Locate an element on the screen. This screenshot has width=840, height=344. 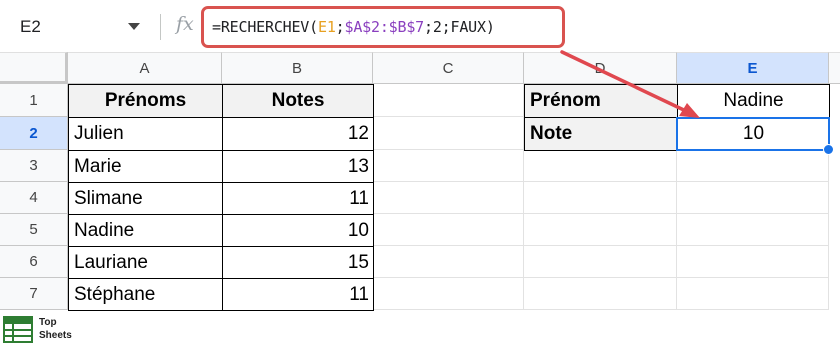
row-header-1: 1 is located at coordinates (34, 100).